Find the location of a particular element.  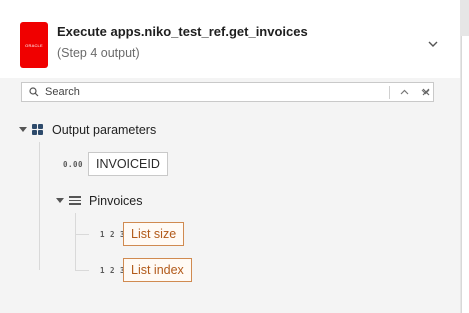

search-bar is located at coordinates (227, 92).